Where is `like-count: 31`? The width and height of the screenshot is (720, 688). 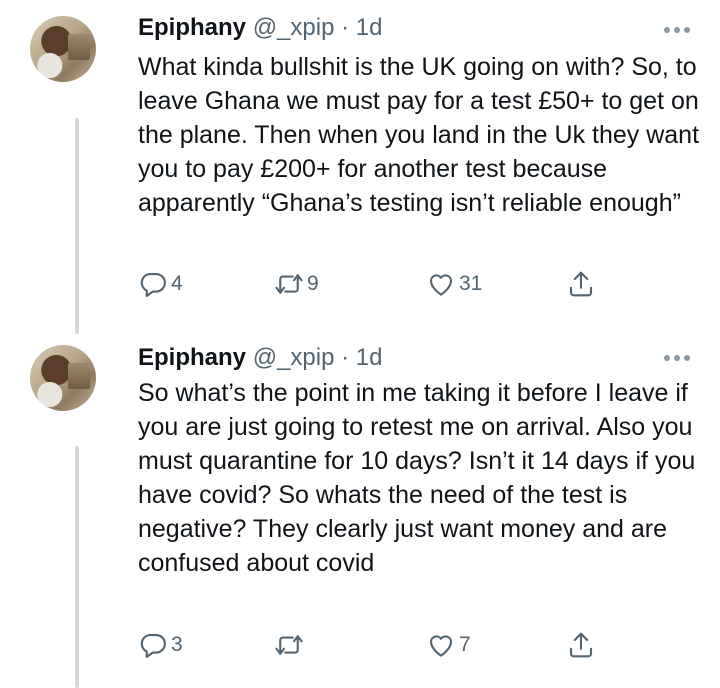 like-count: 31 is located at coordinates (471, 283).